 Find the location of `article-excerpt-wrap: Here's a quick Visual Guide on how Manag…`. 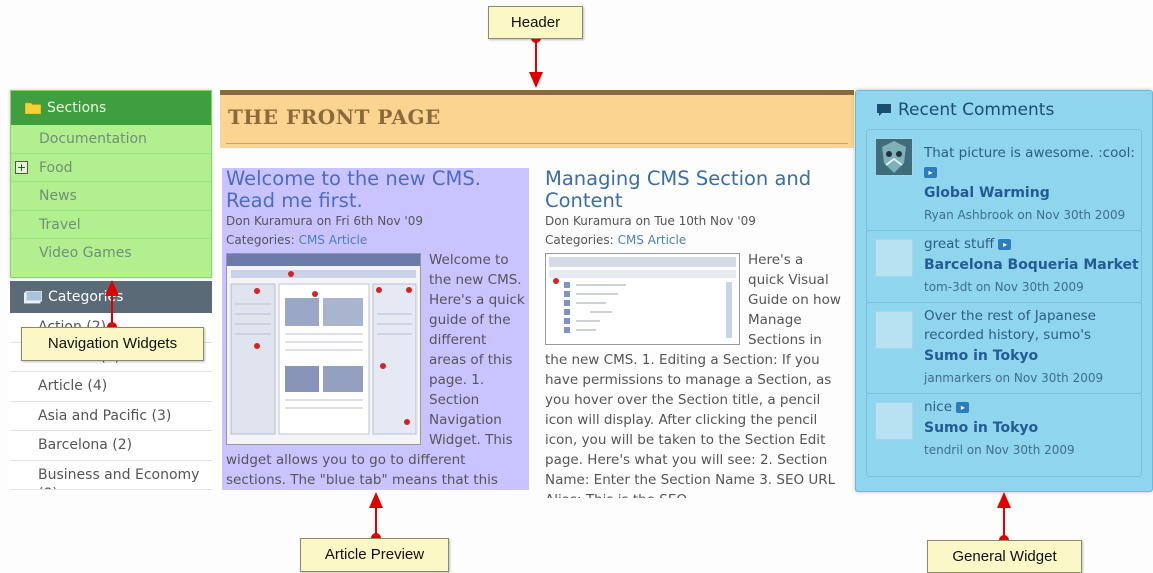

article-excerpt-wrap: Here's a quick Visual Guide on how Manag… is located at coordinates (794, 300).